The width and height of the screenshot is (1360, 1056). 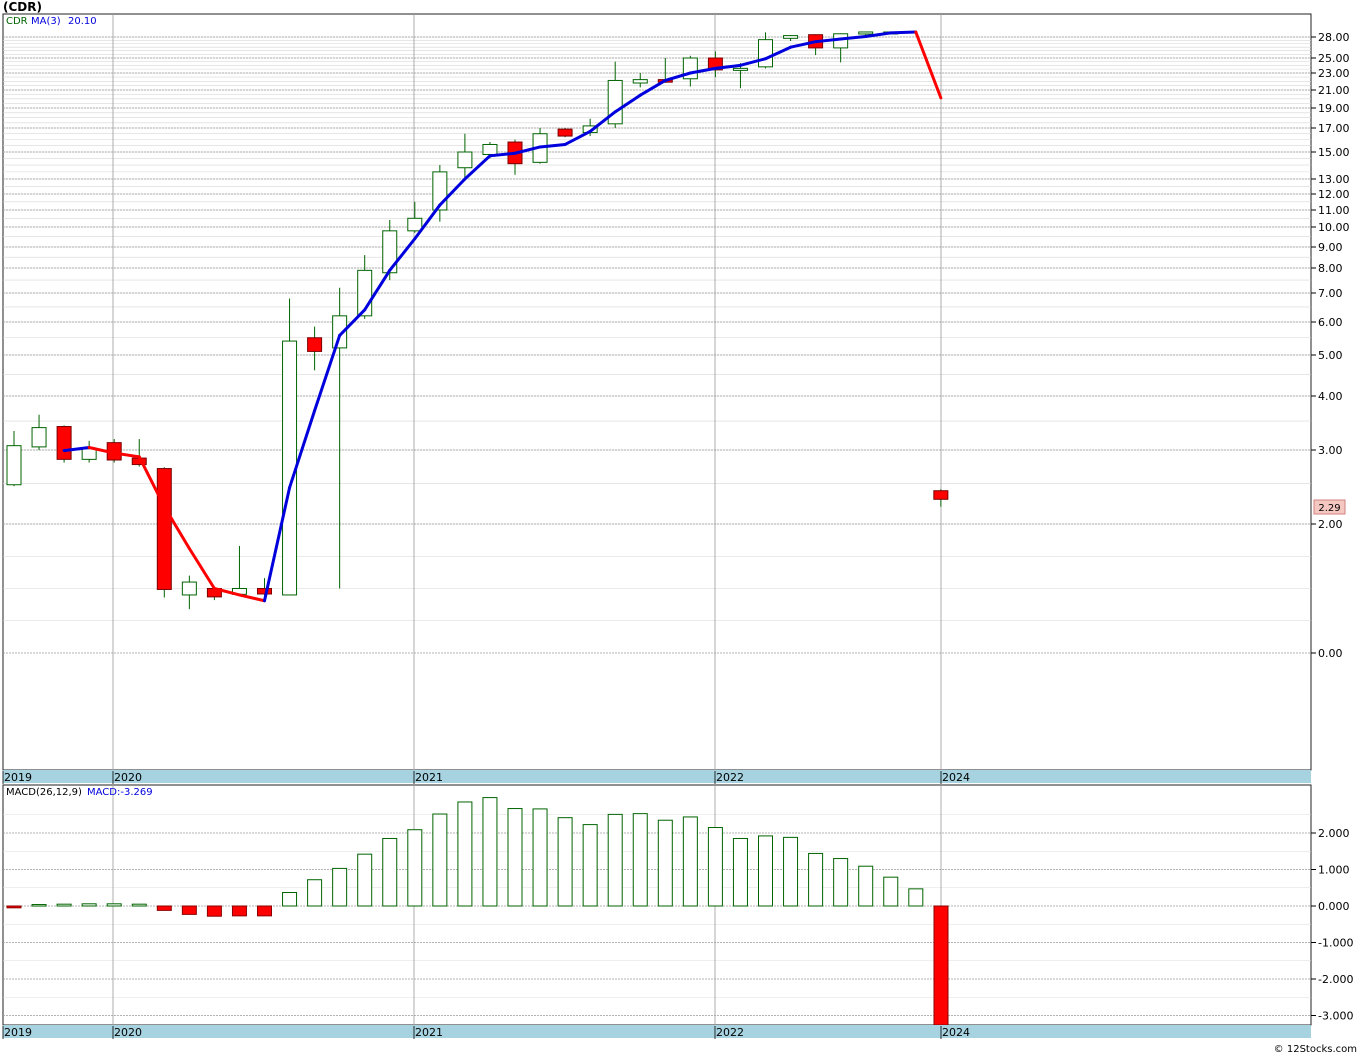 What do you see at coordinates (82, 21) in the screenshot?
I see `legend-ma-value: 20.10` at bounding box center [82, 21].